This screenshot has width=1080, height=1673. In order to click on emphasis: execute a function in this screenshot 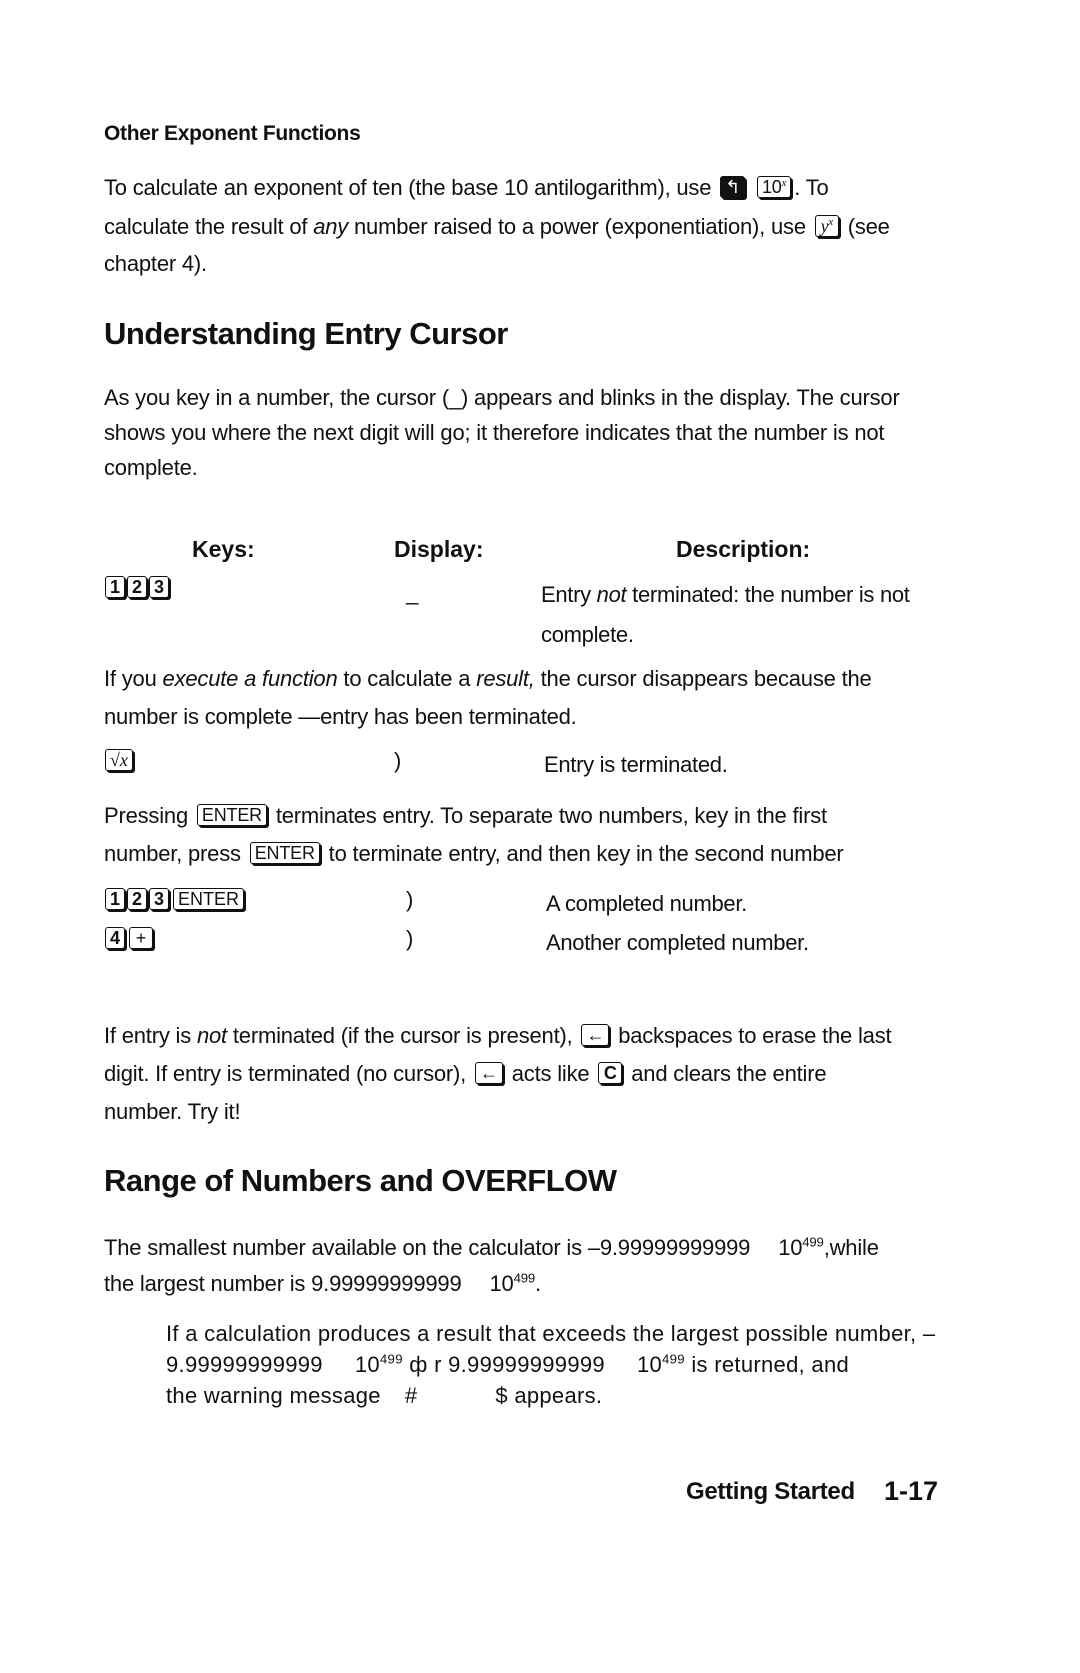, I will do `click(250, 678)`.